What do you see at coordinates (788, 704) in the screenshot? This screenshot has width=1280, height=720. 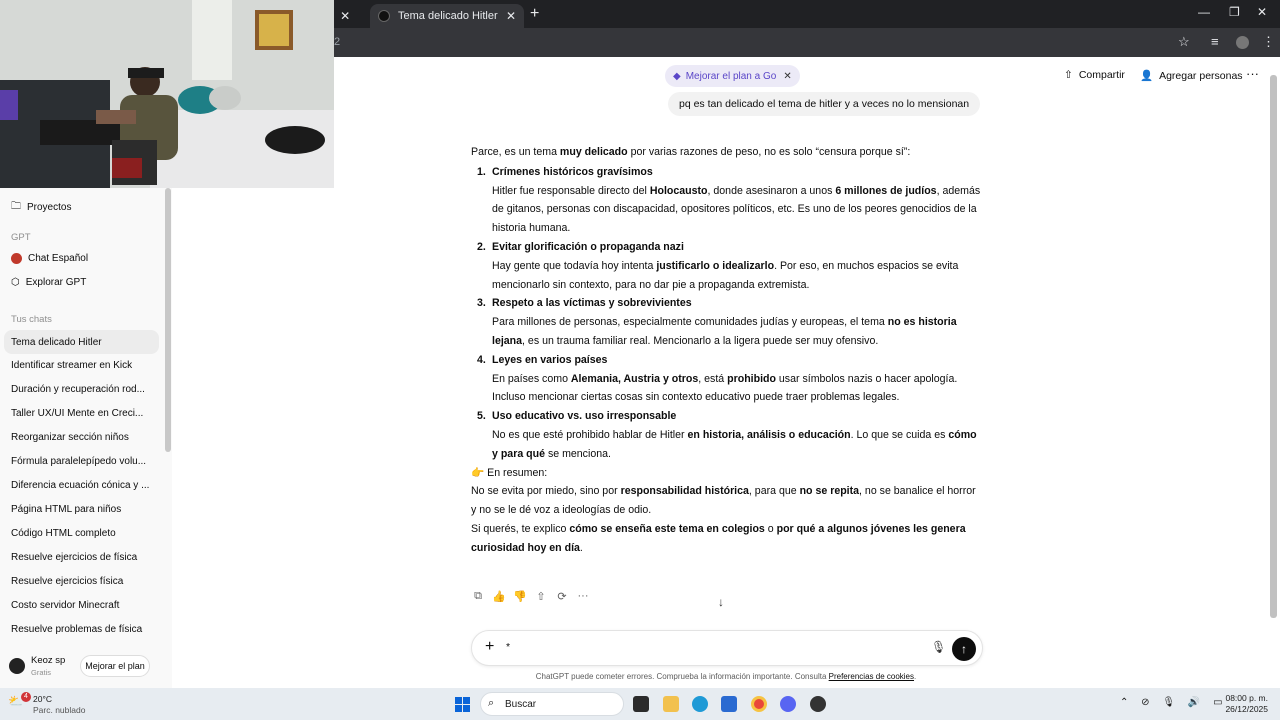 I see `discord-icon` at bounding box center [788, 704].